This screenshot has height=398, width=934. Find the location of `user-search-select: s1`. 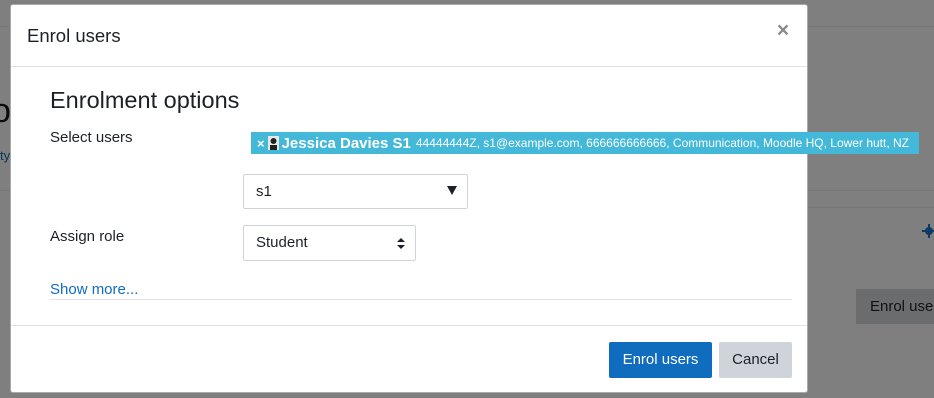

user-search-select: s1 is located at coordinates (355, 191).